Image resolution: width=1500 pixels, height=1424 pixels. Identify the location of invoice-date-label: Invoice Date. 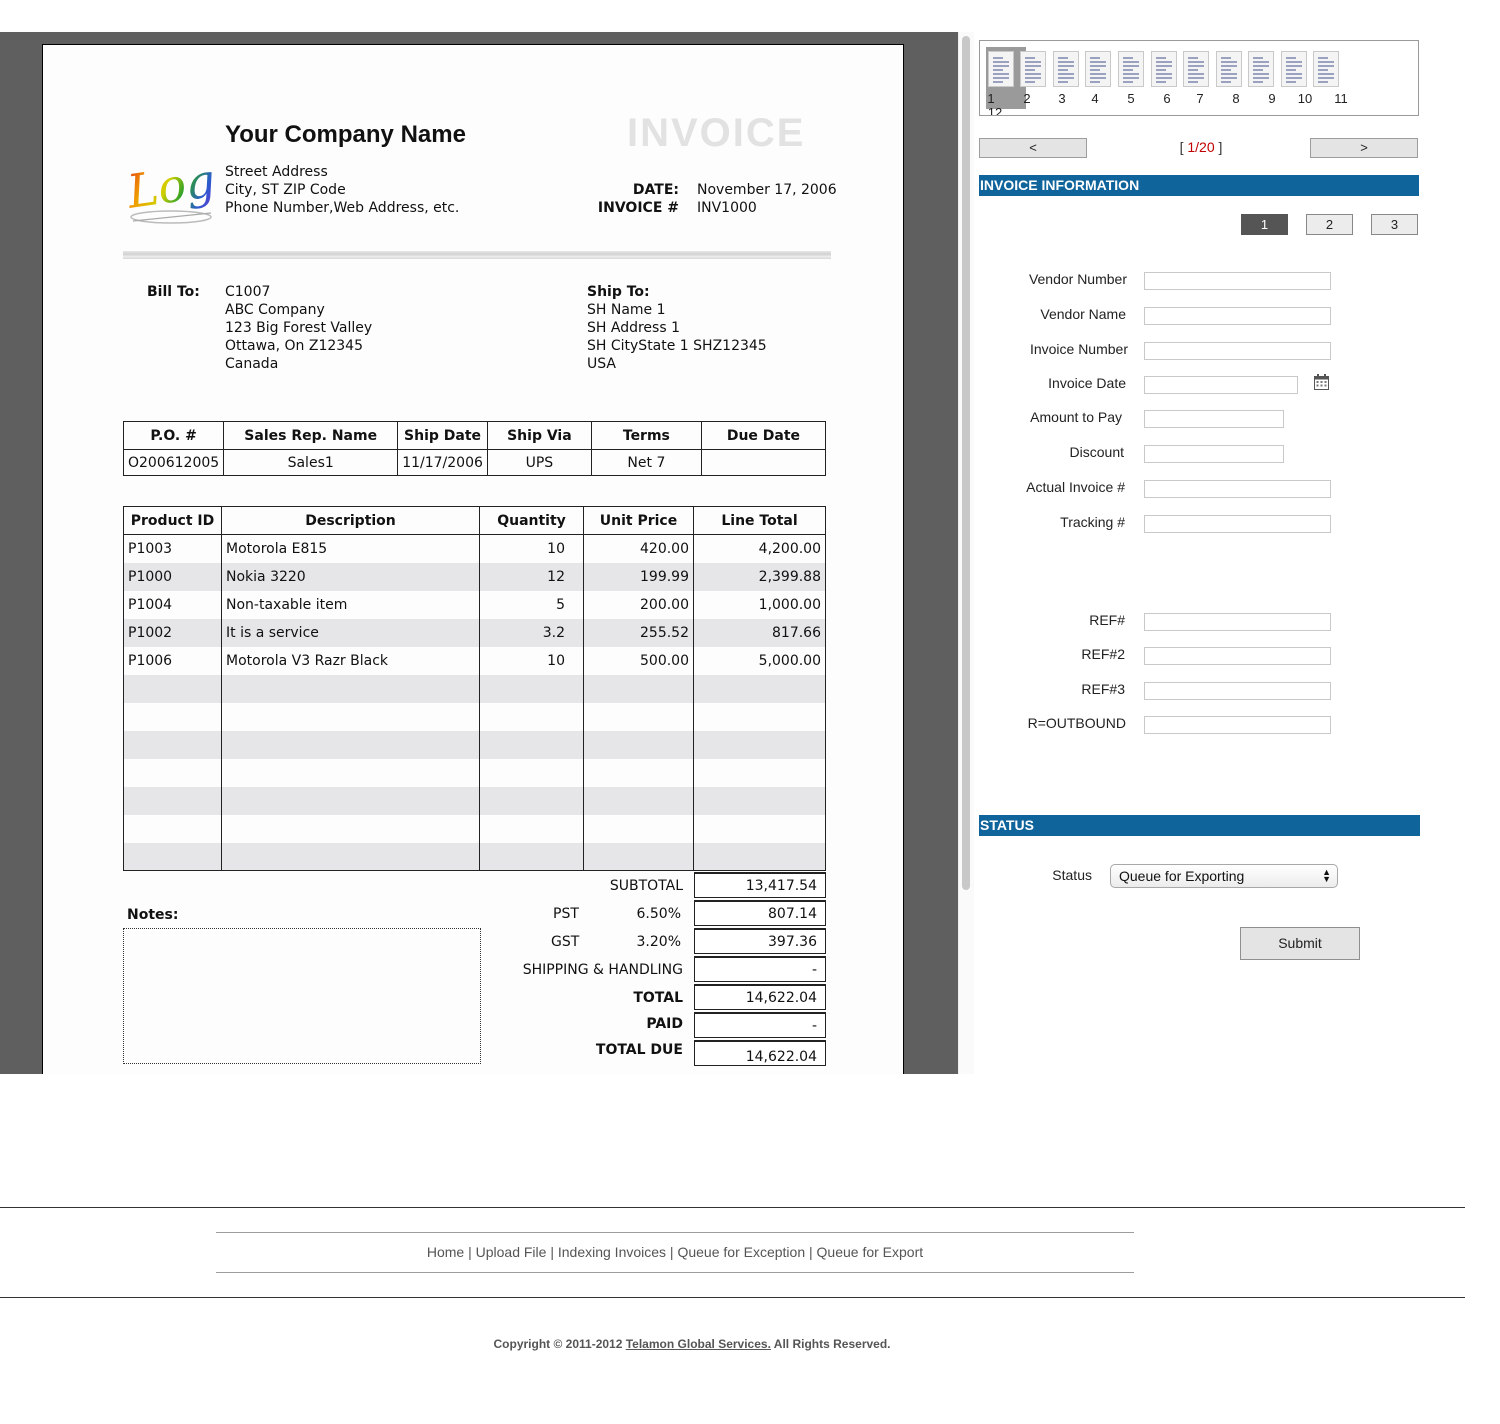
(1087, 383).